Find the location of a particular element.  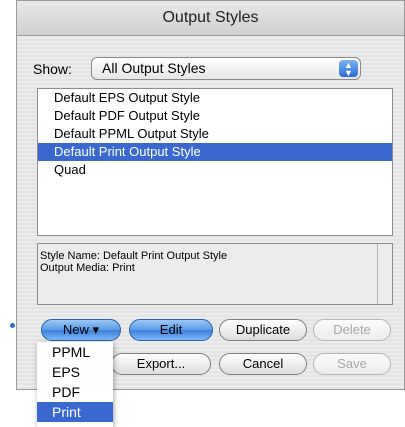

list-item: Default PDF Output Style is located at coordinates (215, 116).